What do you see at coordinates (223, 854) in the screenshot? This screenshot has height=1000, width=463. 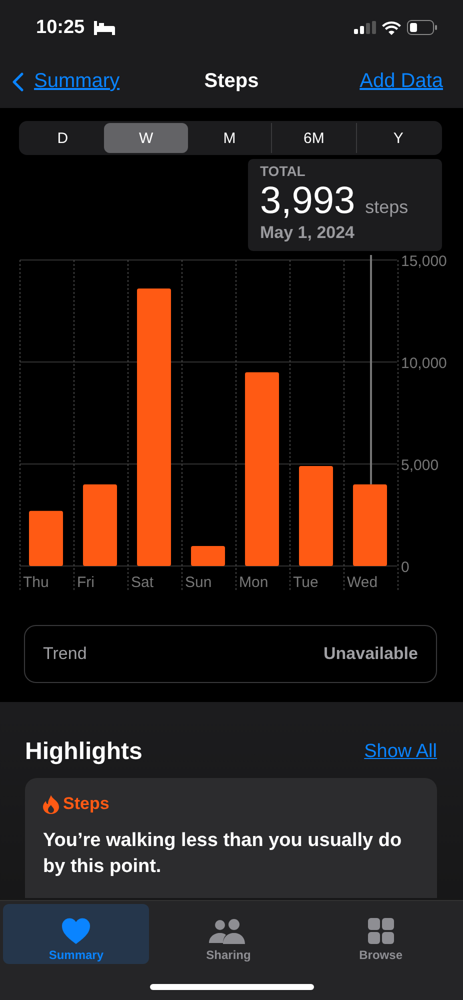 I see `highlight-text: You’re walking less than you usually do by this point.` at bounding box center [223, 854].